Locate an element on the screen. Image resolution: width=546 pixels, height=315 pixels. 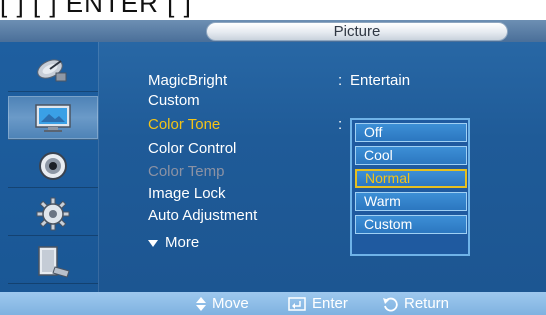
title-bar: Picture is located at coordinates (273, 31).